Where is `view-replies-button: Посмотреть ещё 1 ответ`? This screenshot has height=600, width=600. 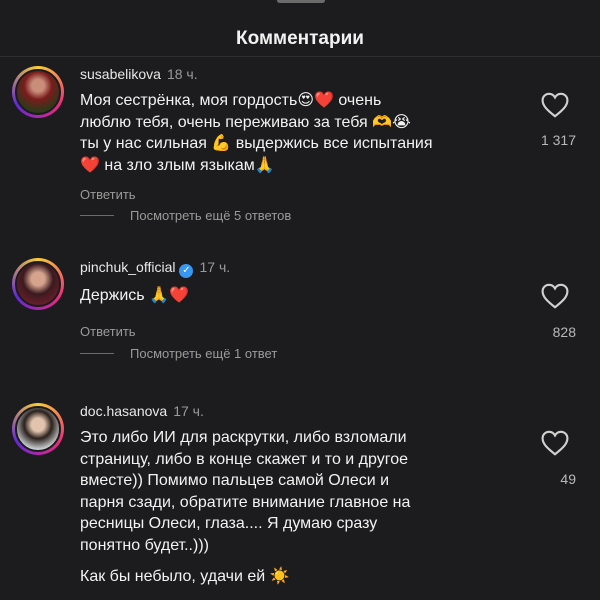 view-replies-button: Посмотреть ещё 1 ответ is located at coordinates (178, 353).